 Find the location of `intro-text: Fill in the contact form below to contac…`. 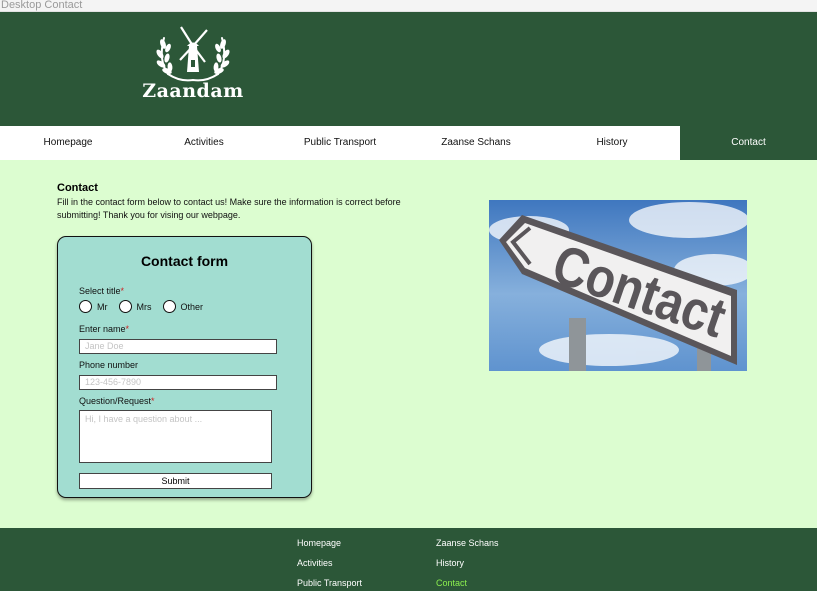

intro-text: Fill in the contact form below to contac… is located at coordinates (229, 208).